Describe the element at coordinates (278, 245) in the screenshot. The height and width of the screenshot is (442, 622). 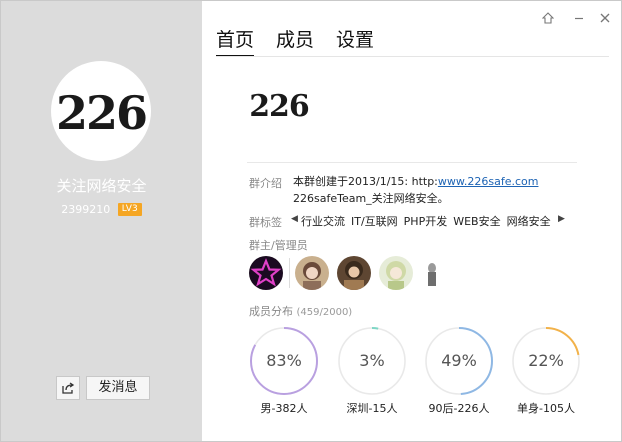
I see `admins-label: 群主/管理员` at that location.